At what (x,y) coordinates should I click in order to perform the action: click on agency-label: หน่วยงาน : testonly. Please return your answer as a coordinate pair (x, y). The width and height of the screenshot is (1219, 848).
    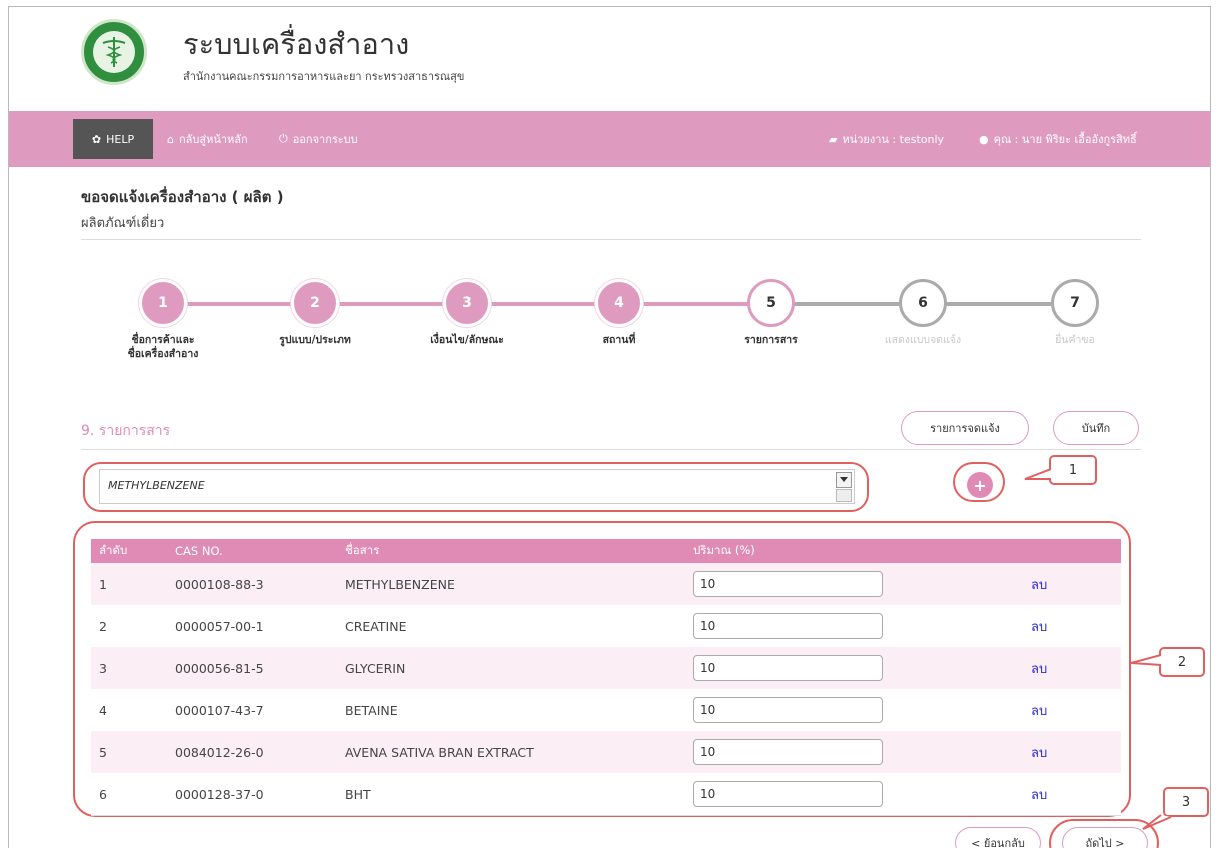
    Looking at the image, I should click on (893, 139).